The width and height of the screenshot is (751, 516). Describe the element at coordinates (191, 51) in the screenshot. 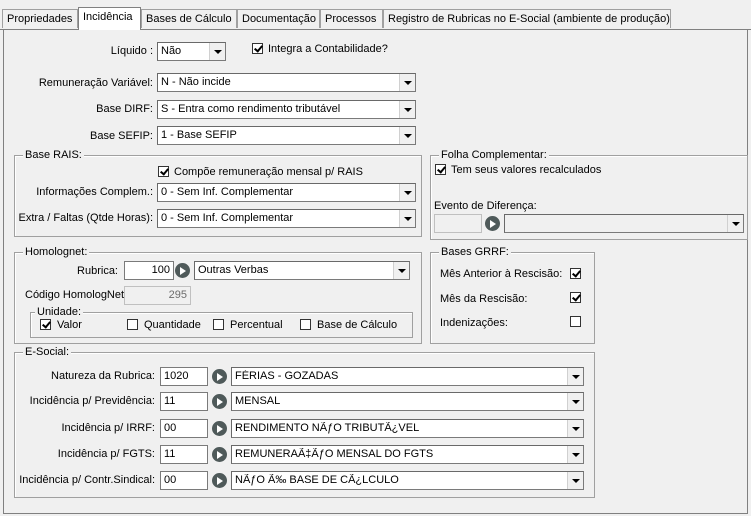

I see `liquido-select: Não` at that location.